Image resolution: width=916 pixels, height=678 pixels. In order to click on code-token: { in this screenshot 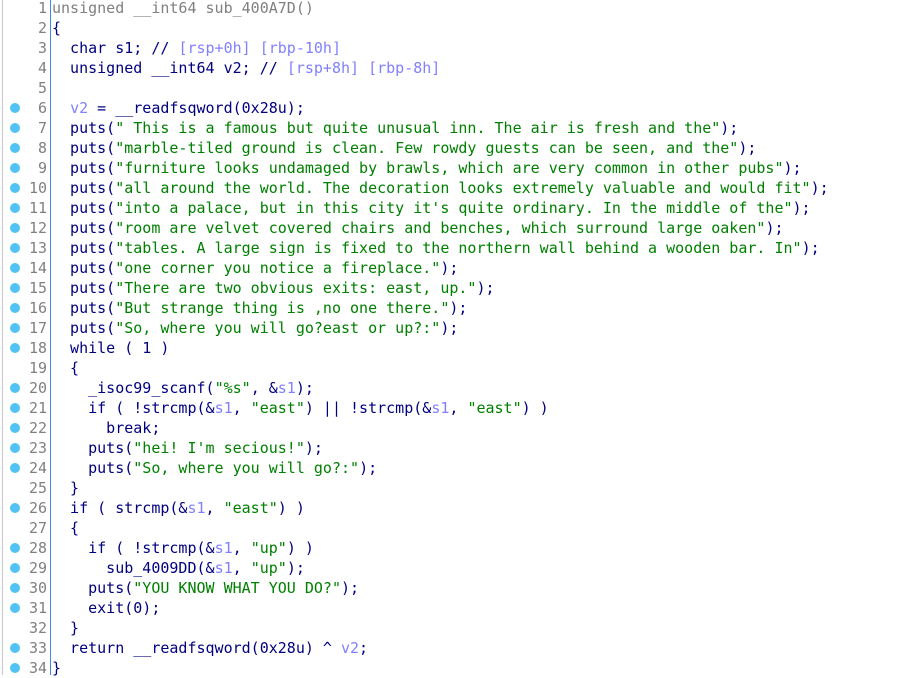, I will do `click(66, 528)`.